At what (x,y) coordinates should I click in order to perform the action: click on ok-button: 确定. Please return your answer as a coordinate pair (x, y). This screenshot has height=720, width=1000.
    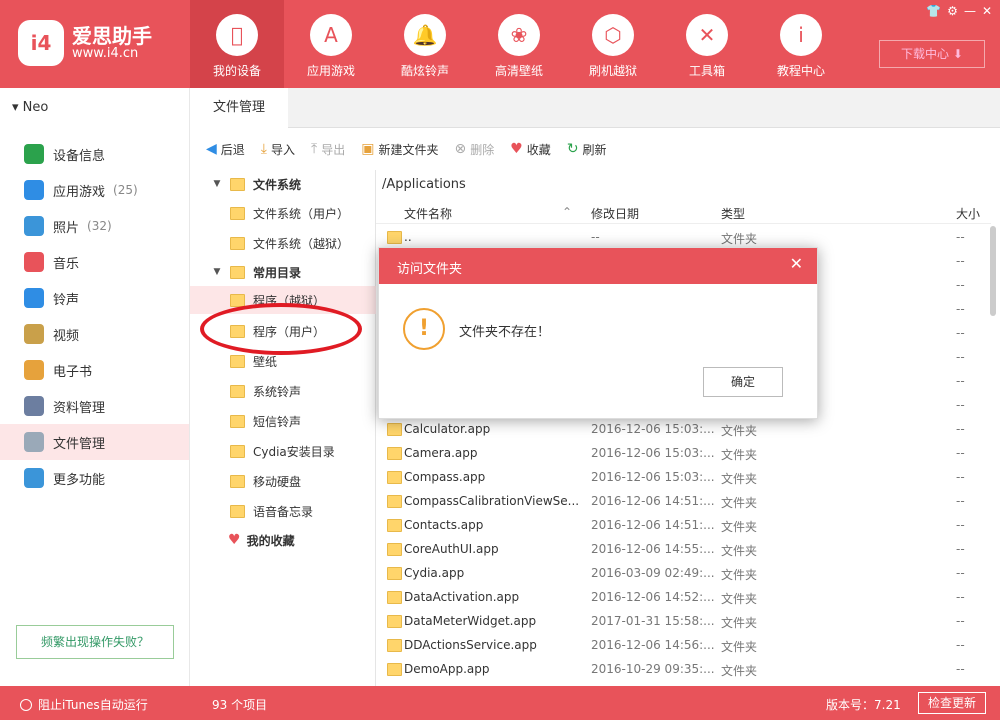
    Looking at the image, I should click on (743, 382).